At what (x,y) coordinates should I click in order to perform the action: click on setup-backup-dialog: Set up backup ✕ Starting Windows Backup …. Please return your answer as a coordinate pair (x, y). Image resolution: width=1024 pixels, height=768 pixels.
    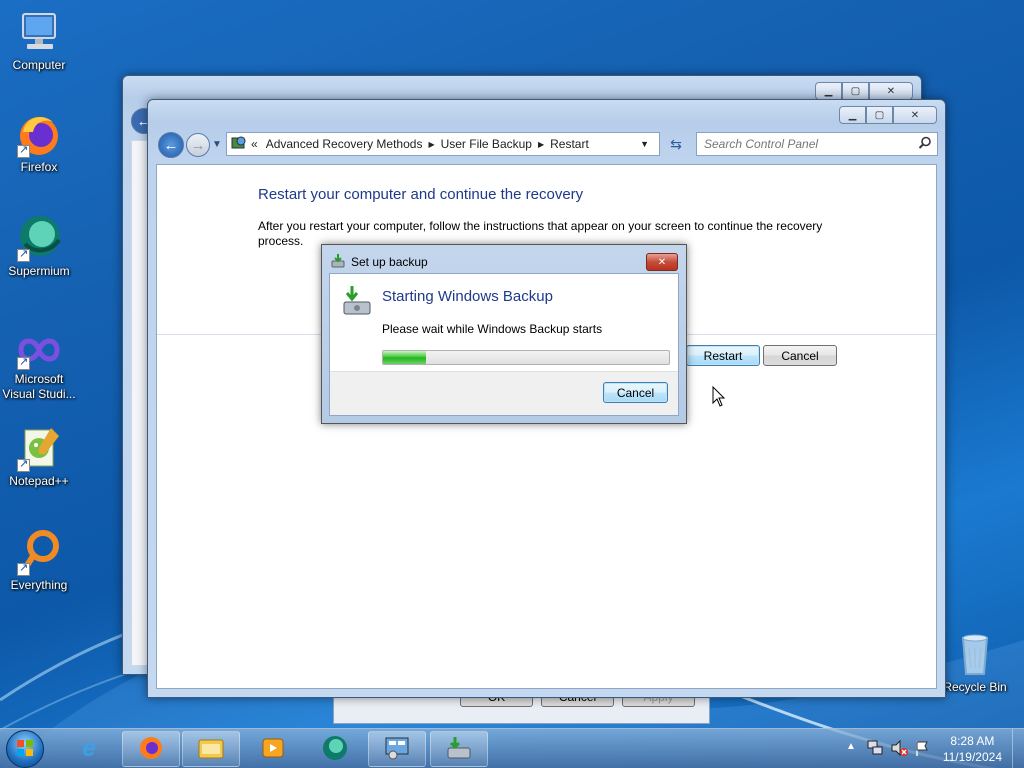
    Looking at the image, I should click on (504, 334).